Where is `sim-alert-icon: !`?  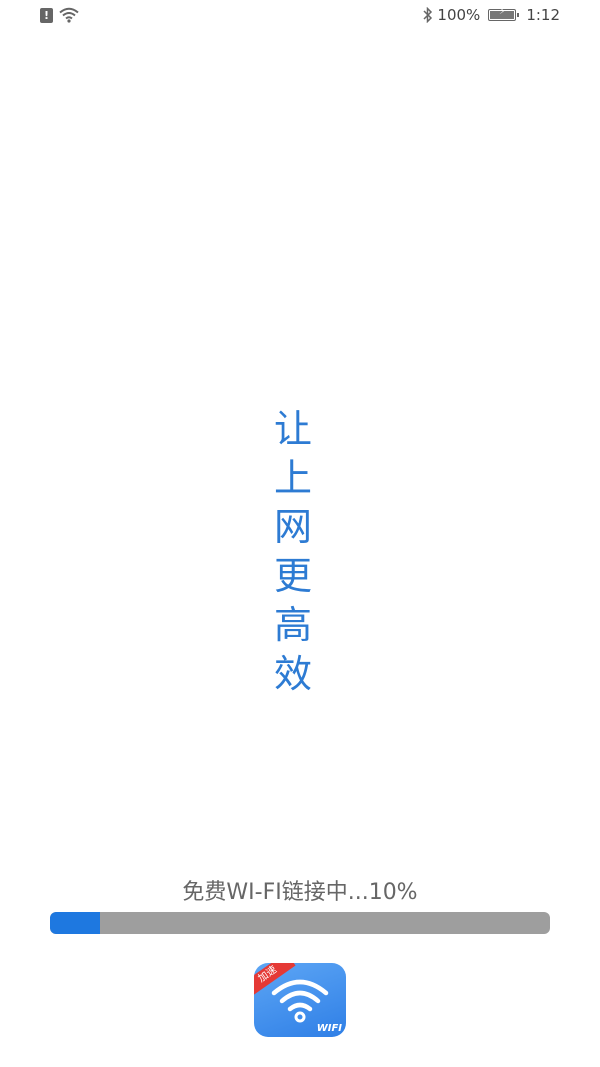
sim-alert-icon: ! is located at coordinates (46, 15).